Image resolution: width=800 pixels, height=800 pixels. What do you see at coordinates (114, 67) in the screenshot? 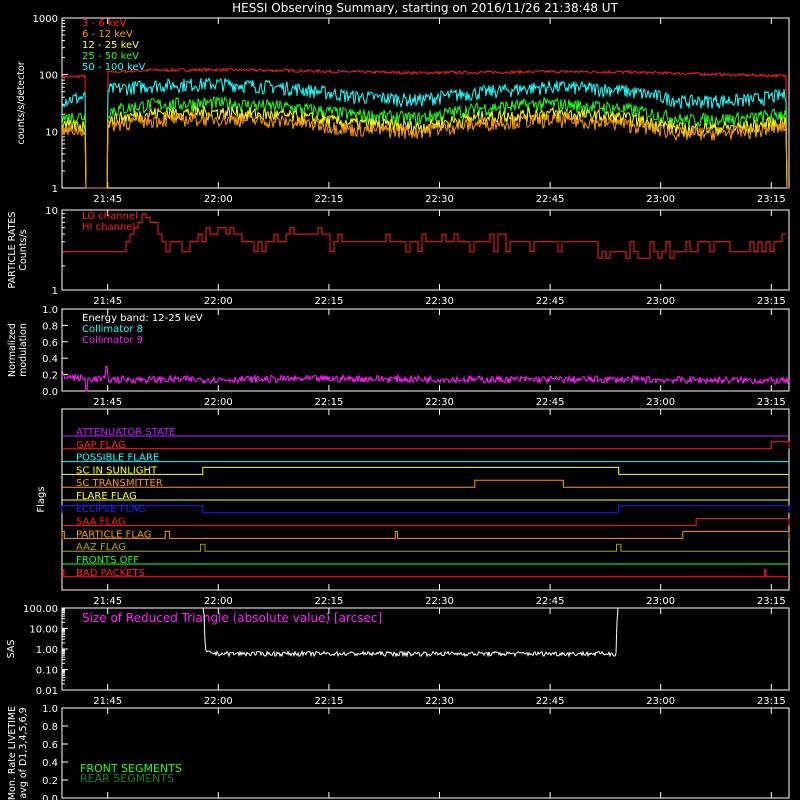
I see `counts-legend-entry: 50 - 100 keV` at bounding box center [114, 67].